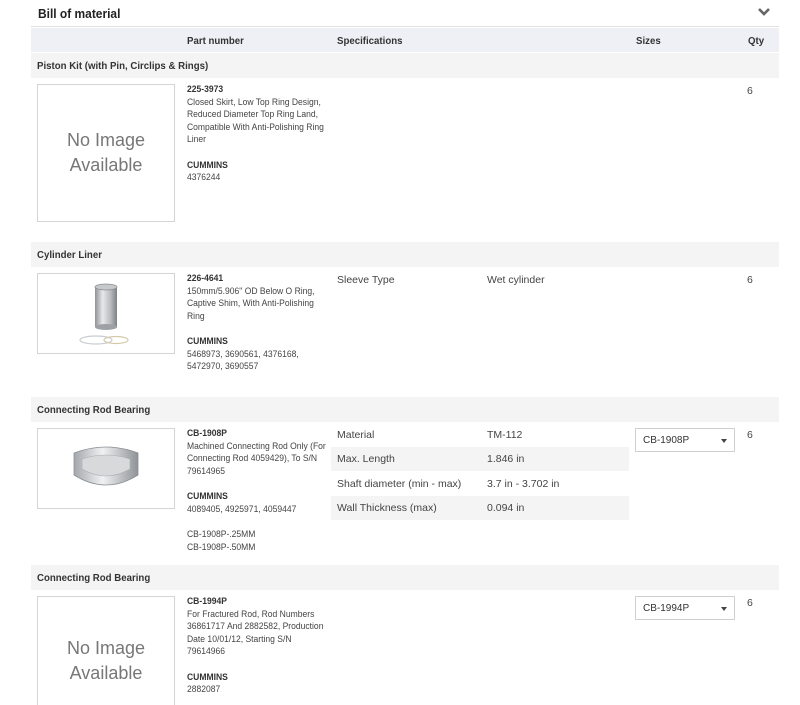 The height and width of the screenshot is (705, 800). I want to click on alternate-part-number: CB-1908P-.25MM, so click(259, 535).